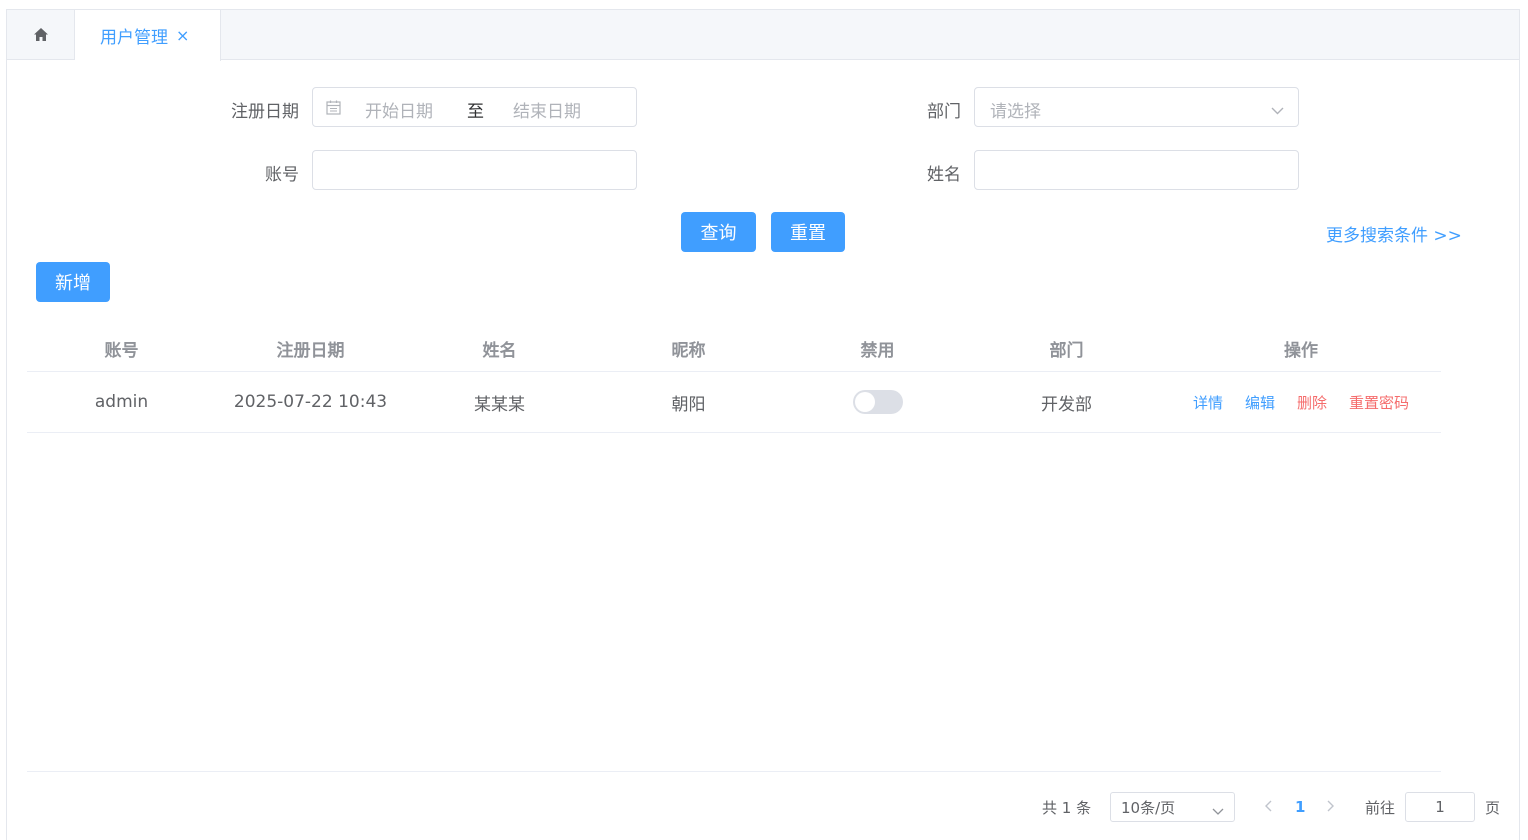 The image size is (1528, 840). I want to click on disable-toggle, so click(877, 402).